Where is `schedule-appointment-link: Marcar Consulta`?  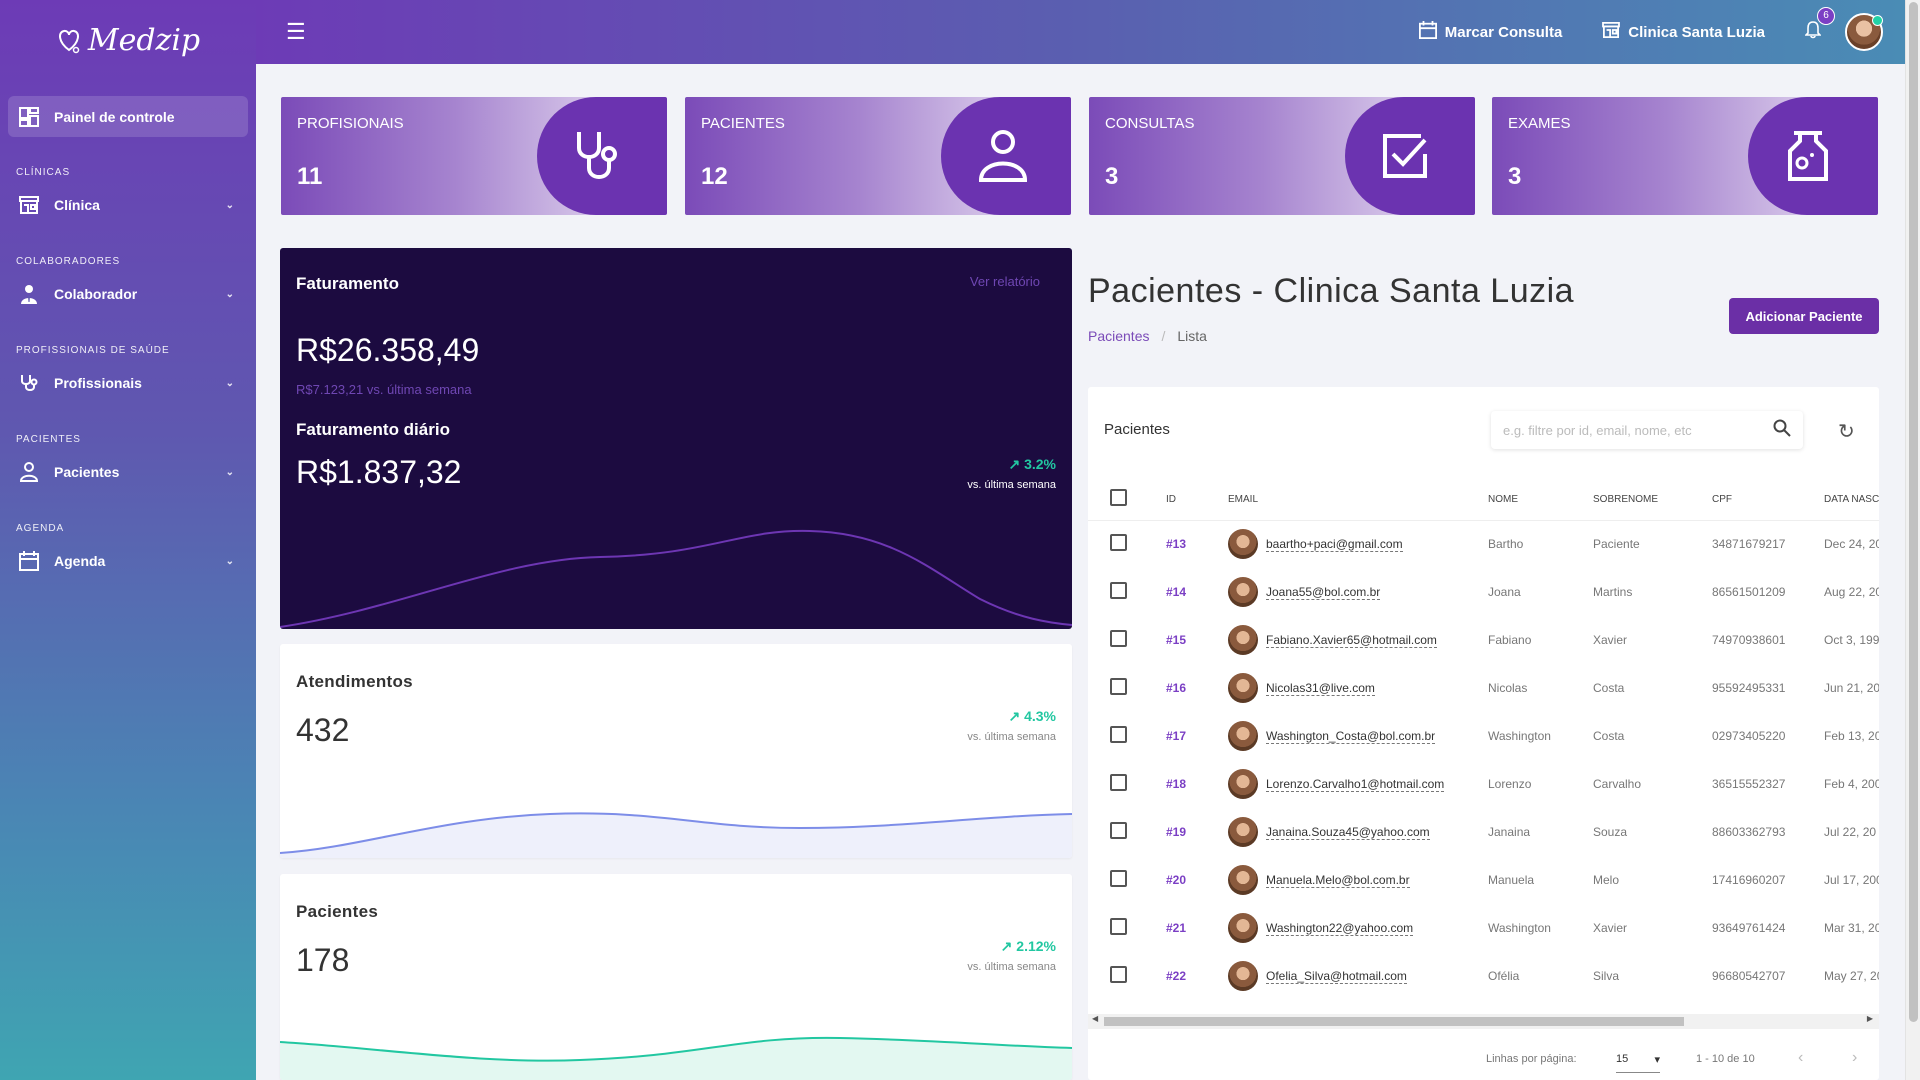
schedule-appointment-link: Marcar Consulta is located at coordinates (1490, 32).